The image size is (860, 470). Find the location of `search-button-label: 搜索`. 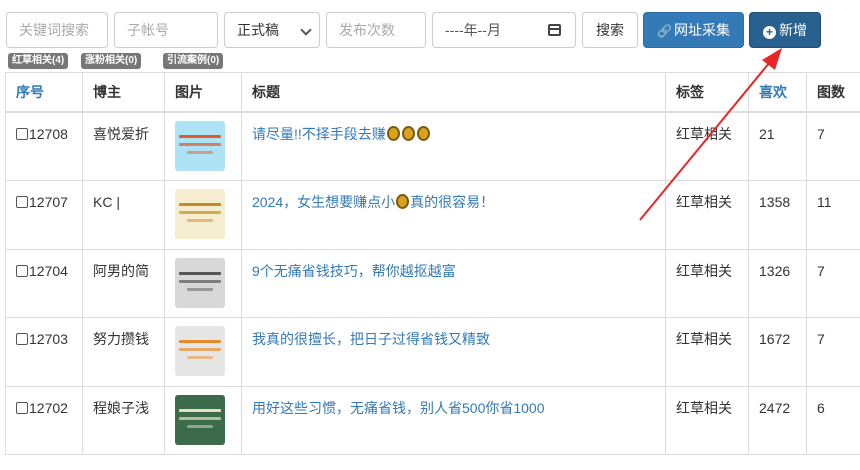

search-button-label: 搜索 is located at coordinates (610, 30).